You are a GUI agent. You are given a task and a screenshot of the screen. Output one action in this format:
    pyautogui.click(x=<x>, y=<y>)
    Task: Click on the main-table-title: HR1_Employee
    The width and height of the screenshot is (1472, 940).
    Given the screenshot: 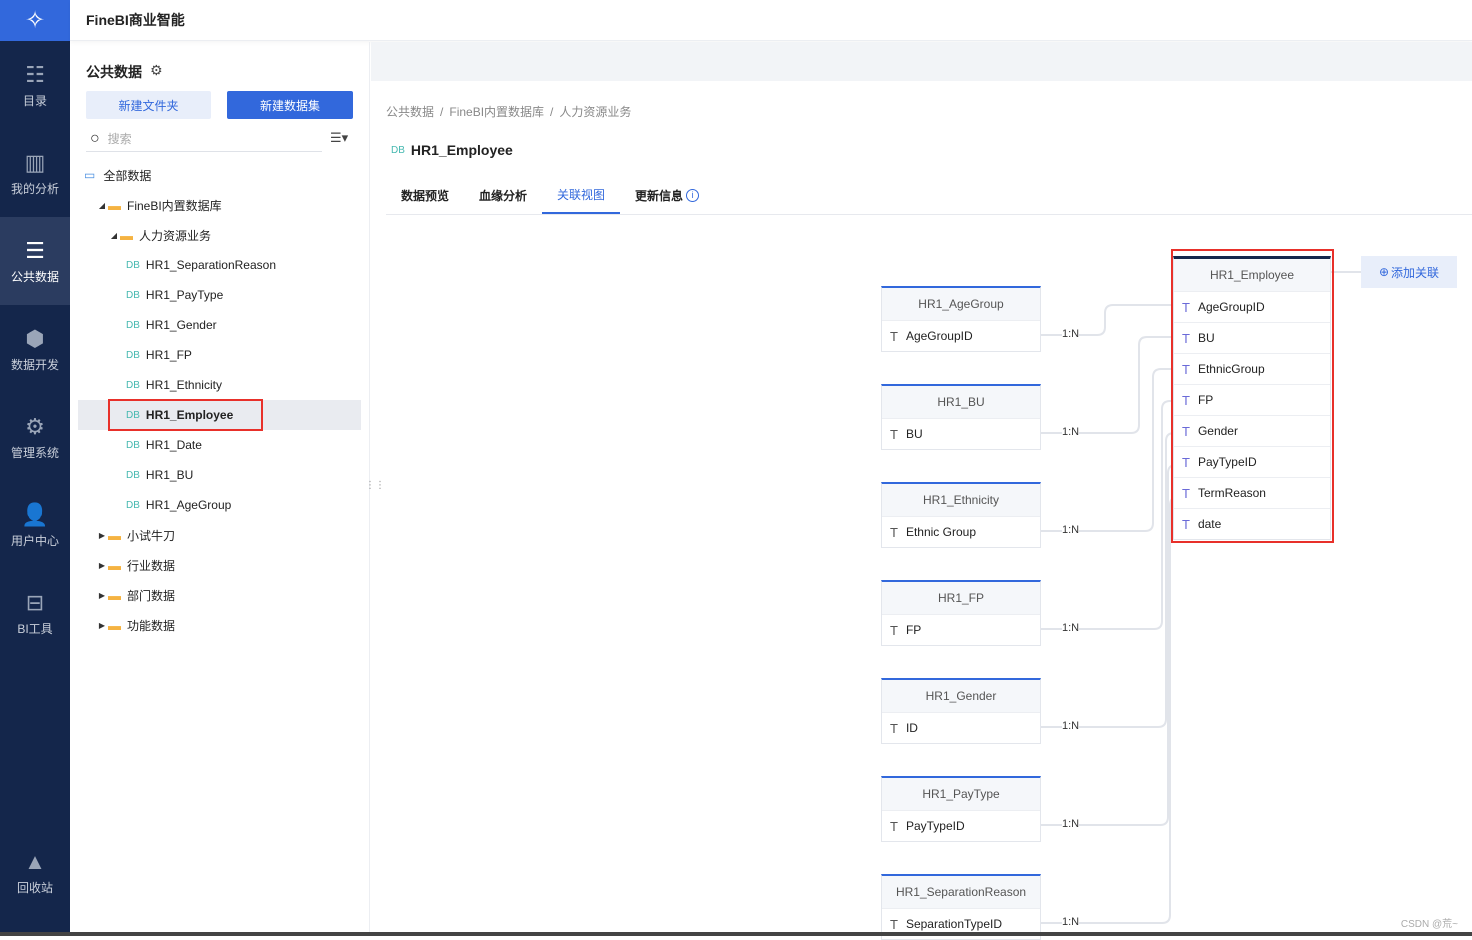 What is the action you would take?
    pyautogui.click(x=1252, y=275)
    